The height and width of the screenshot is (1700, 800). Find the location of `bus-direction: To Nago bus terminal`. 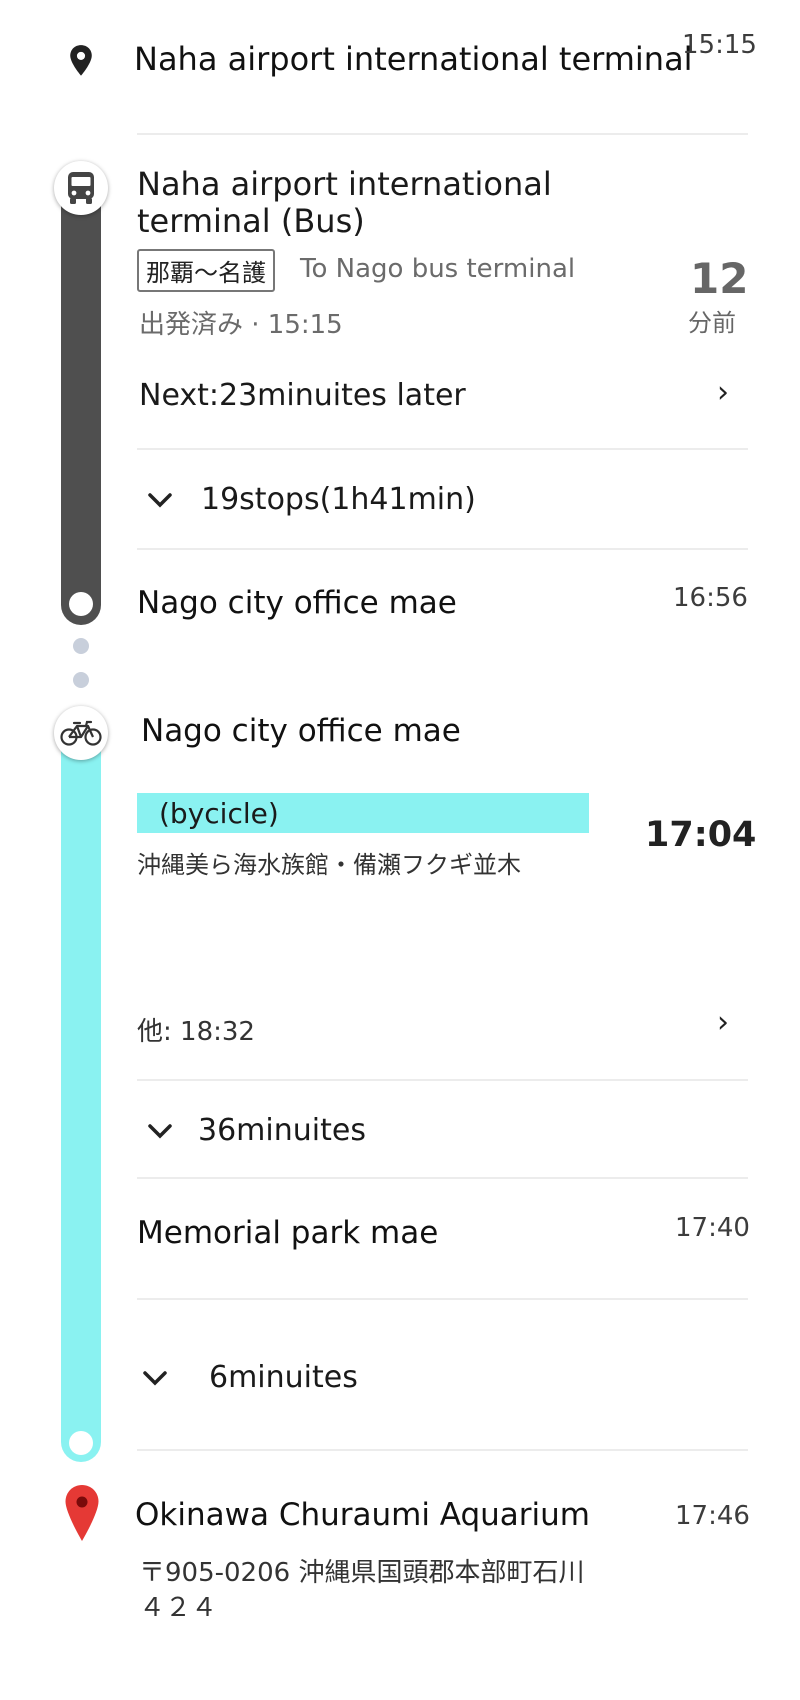

bus-direction: To Nago bus terminal is located at coordinates (438, 269).